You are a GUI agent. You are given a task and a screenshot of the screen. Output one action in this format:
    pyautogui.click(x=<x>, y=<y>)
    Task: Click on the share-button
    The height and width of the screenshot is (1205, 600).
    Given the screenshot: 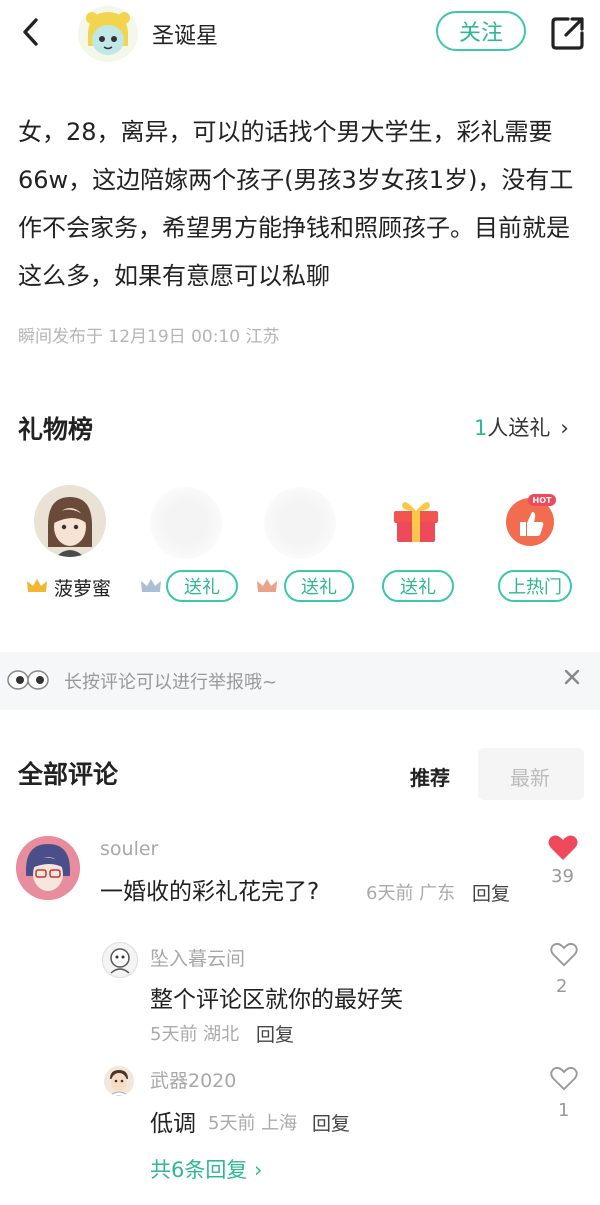 What is the action you would take?
    pyautogui.click(x=568, y=33)
    